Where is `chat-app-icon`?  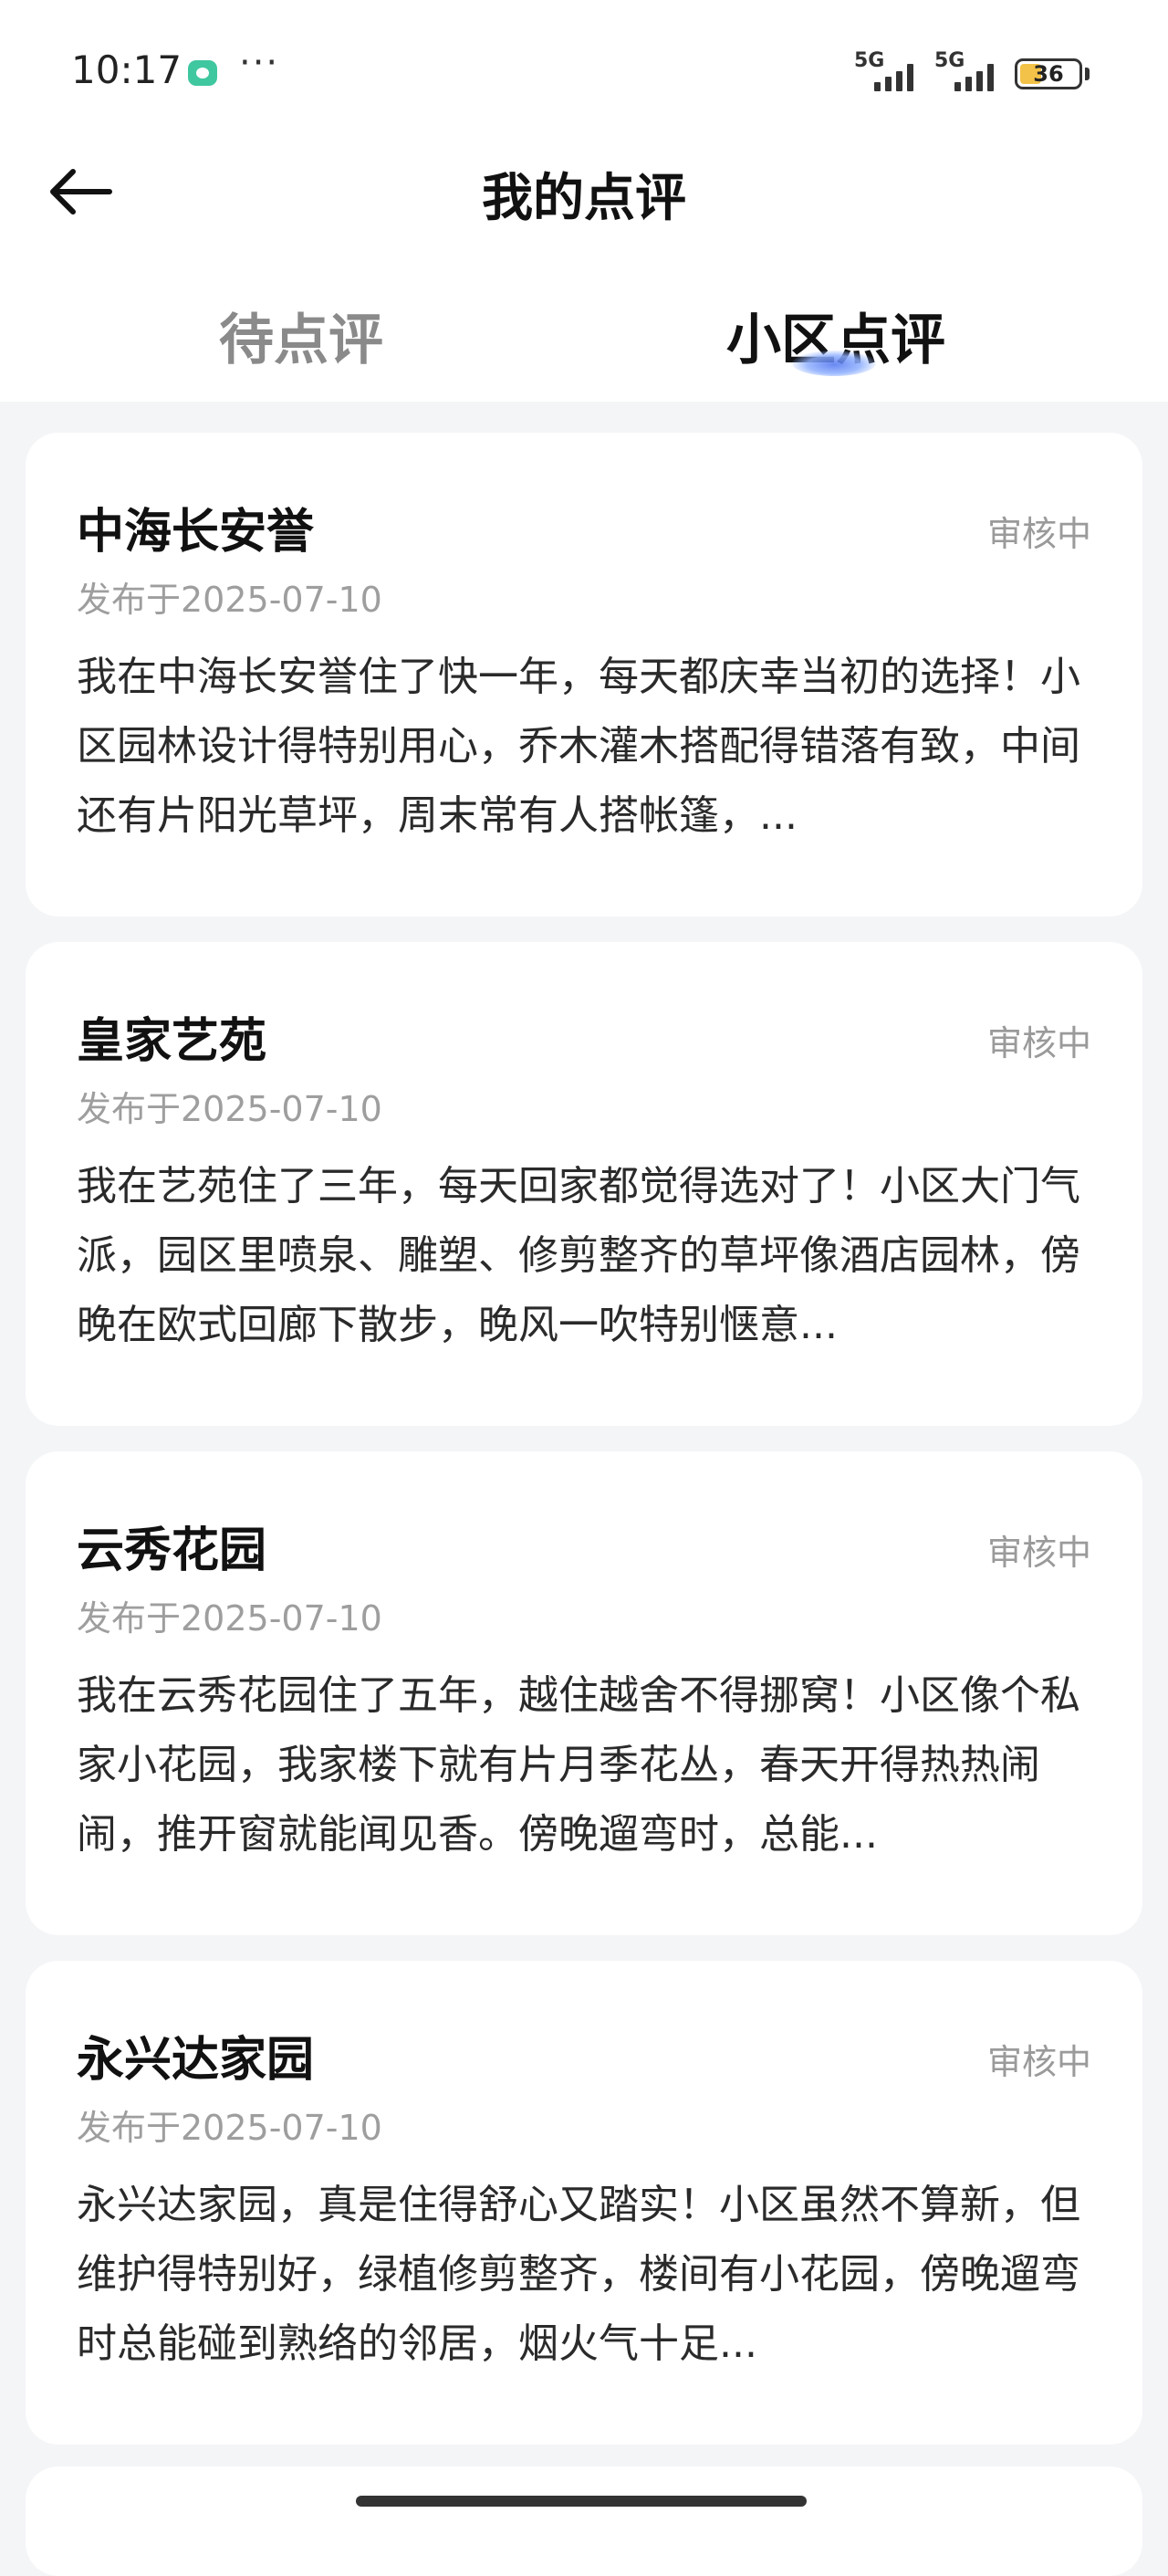
chat-app-icon is located at coordinates (202, 73).